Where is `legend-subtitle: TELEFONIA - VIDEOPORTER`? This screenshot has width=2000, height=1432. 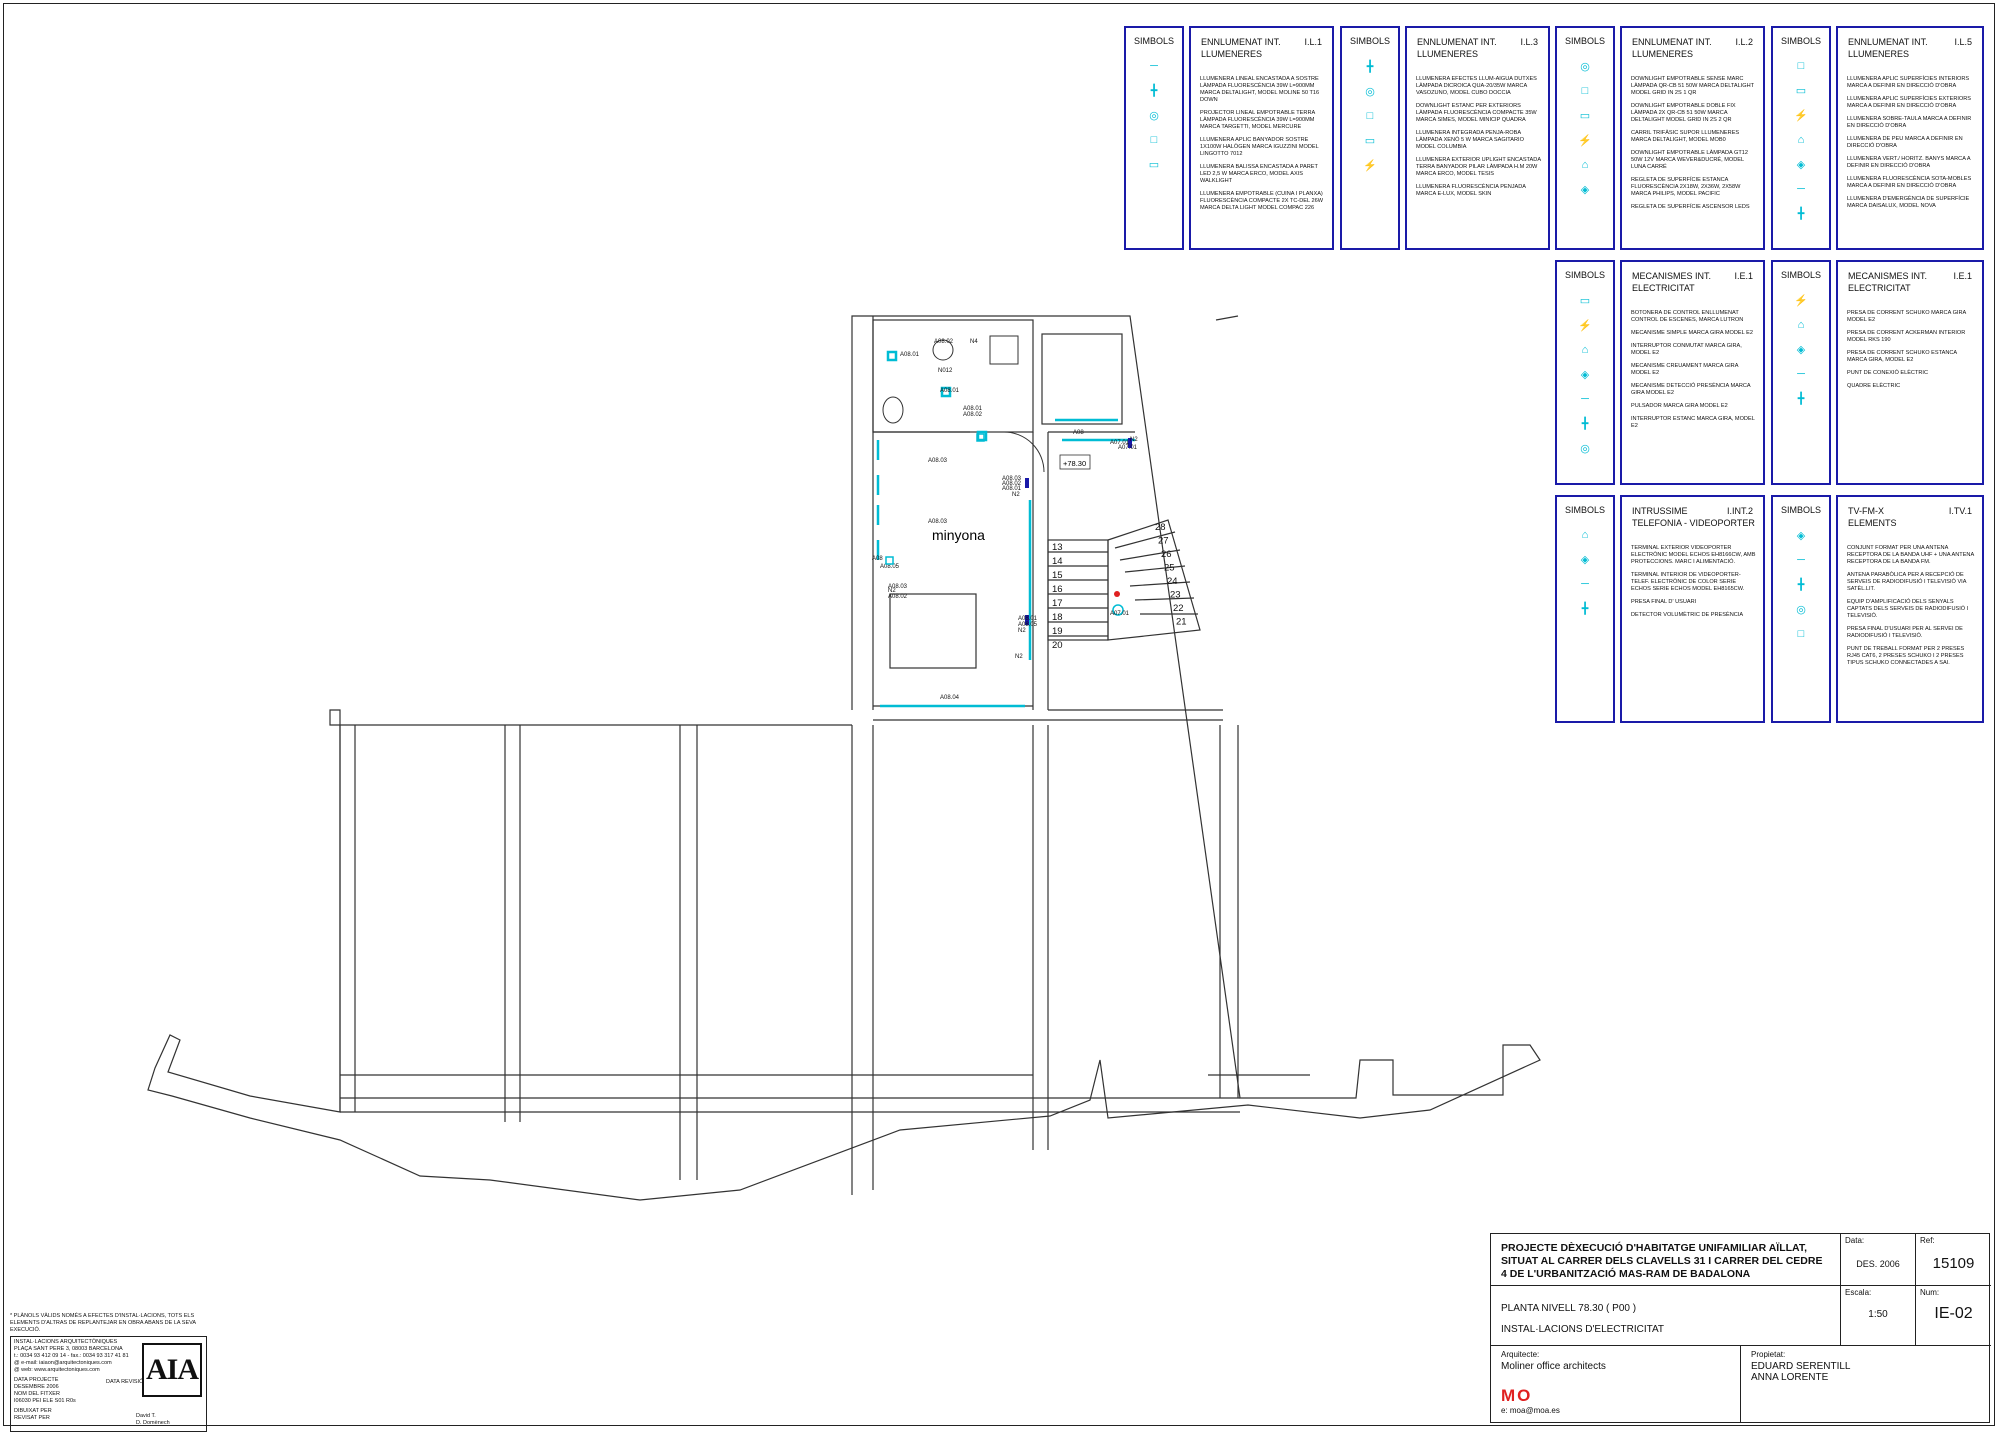 legend-subtitle: TELEFONIA - VIDEOPORTER is located at coordinates (1693, 523).